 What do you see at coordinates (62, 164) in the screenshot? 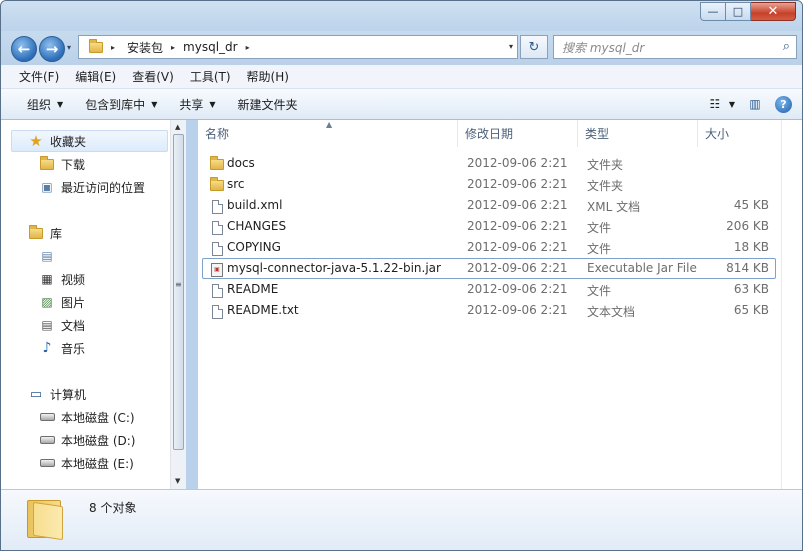
I see `sidebar-item-downloads: 下载` at bounding box center [62, 164].